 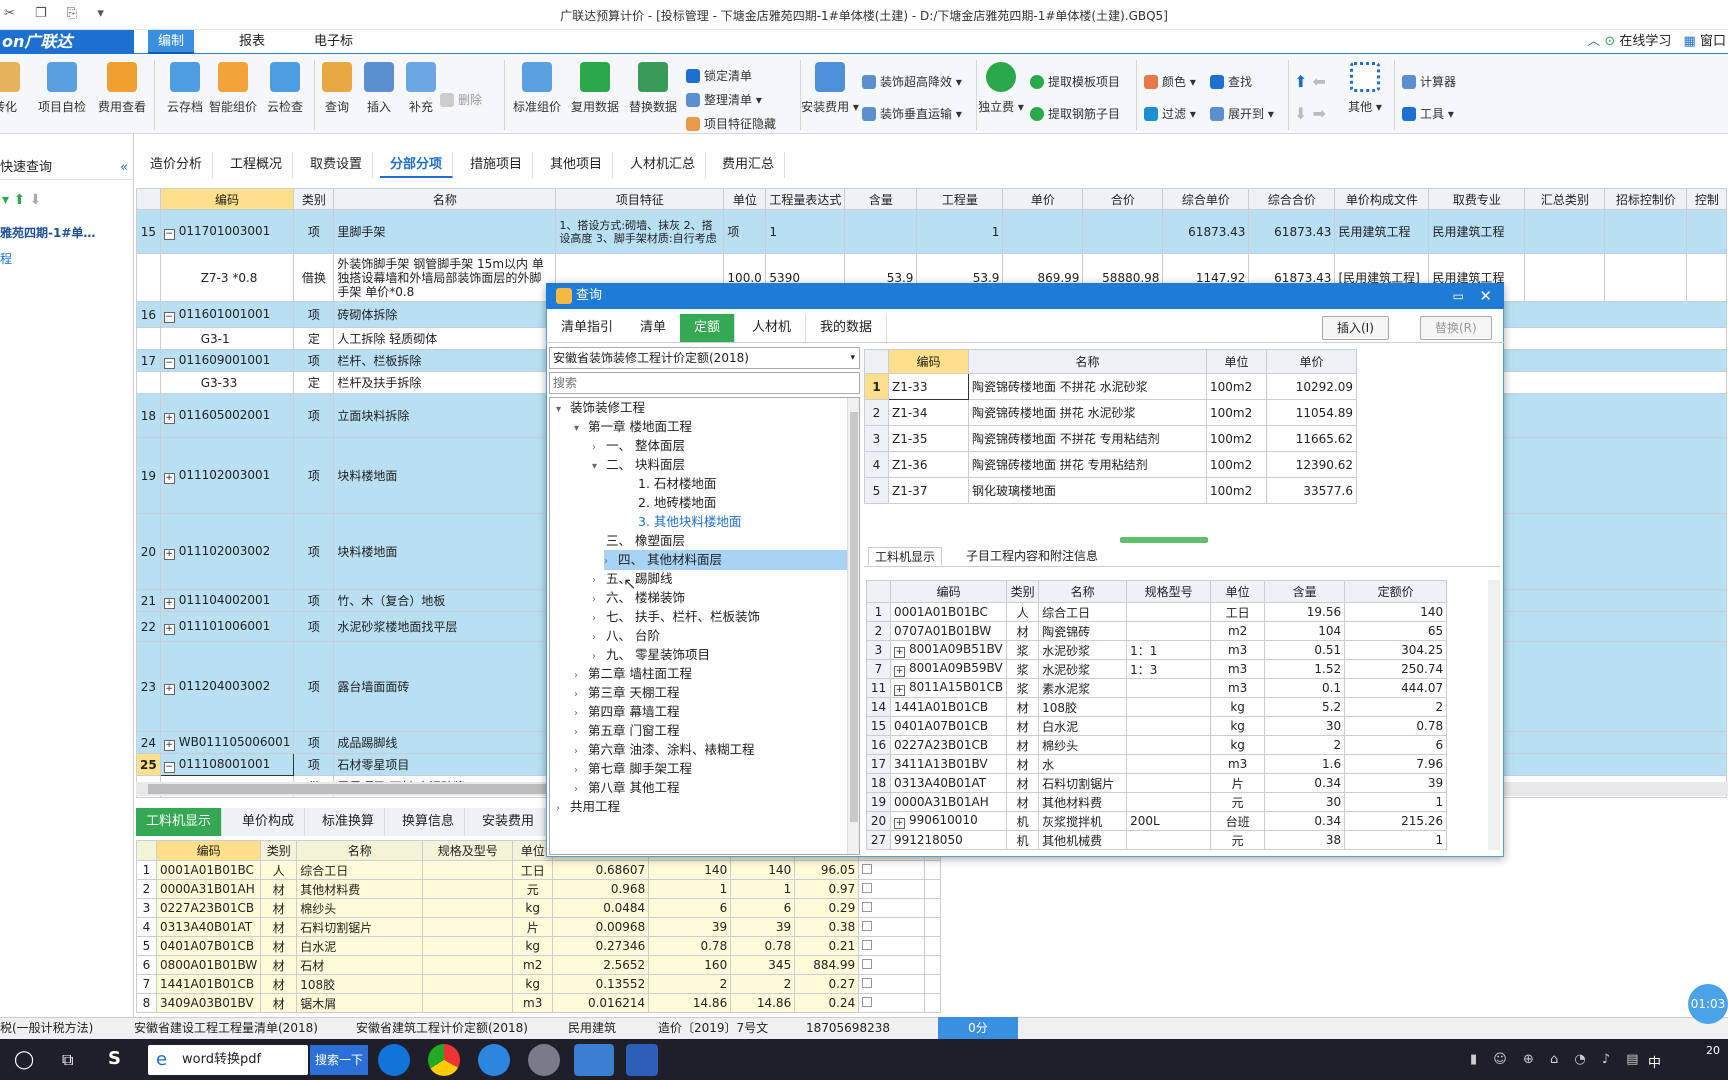 What do you see at coordinates (1164, 540) in the screenshot?
I see `splitter-handle` at bounding box center [1164, 540].